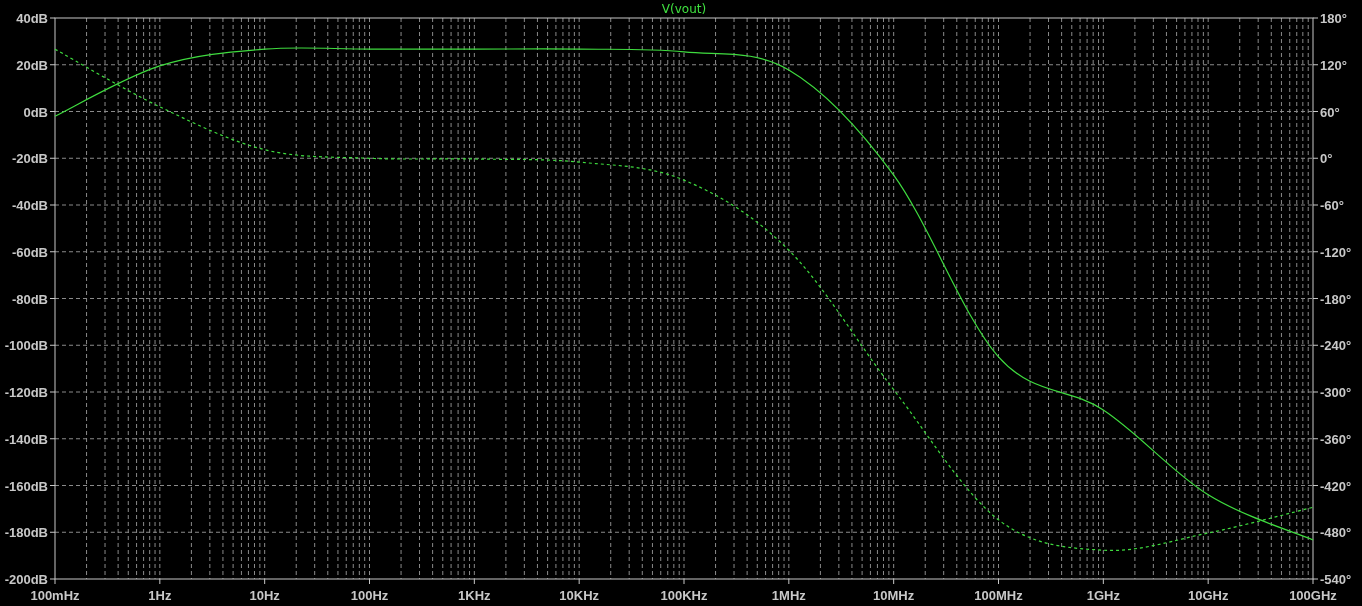  I want to click on plot-title: V(vout), so click(684, 9).